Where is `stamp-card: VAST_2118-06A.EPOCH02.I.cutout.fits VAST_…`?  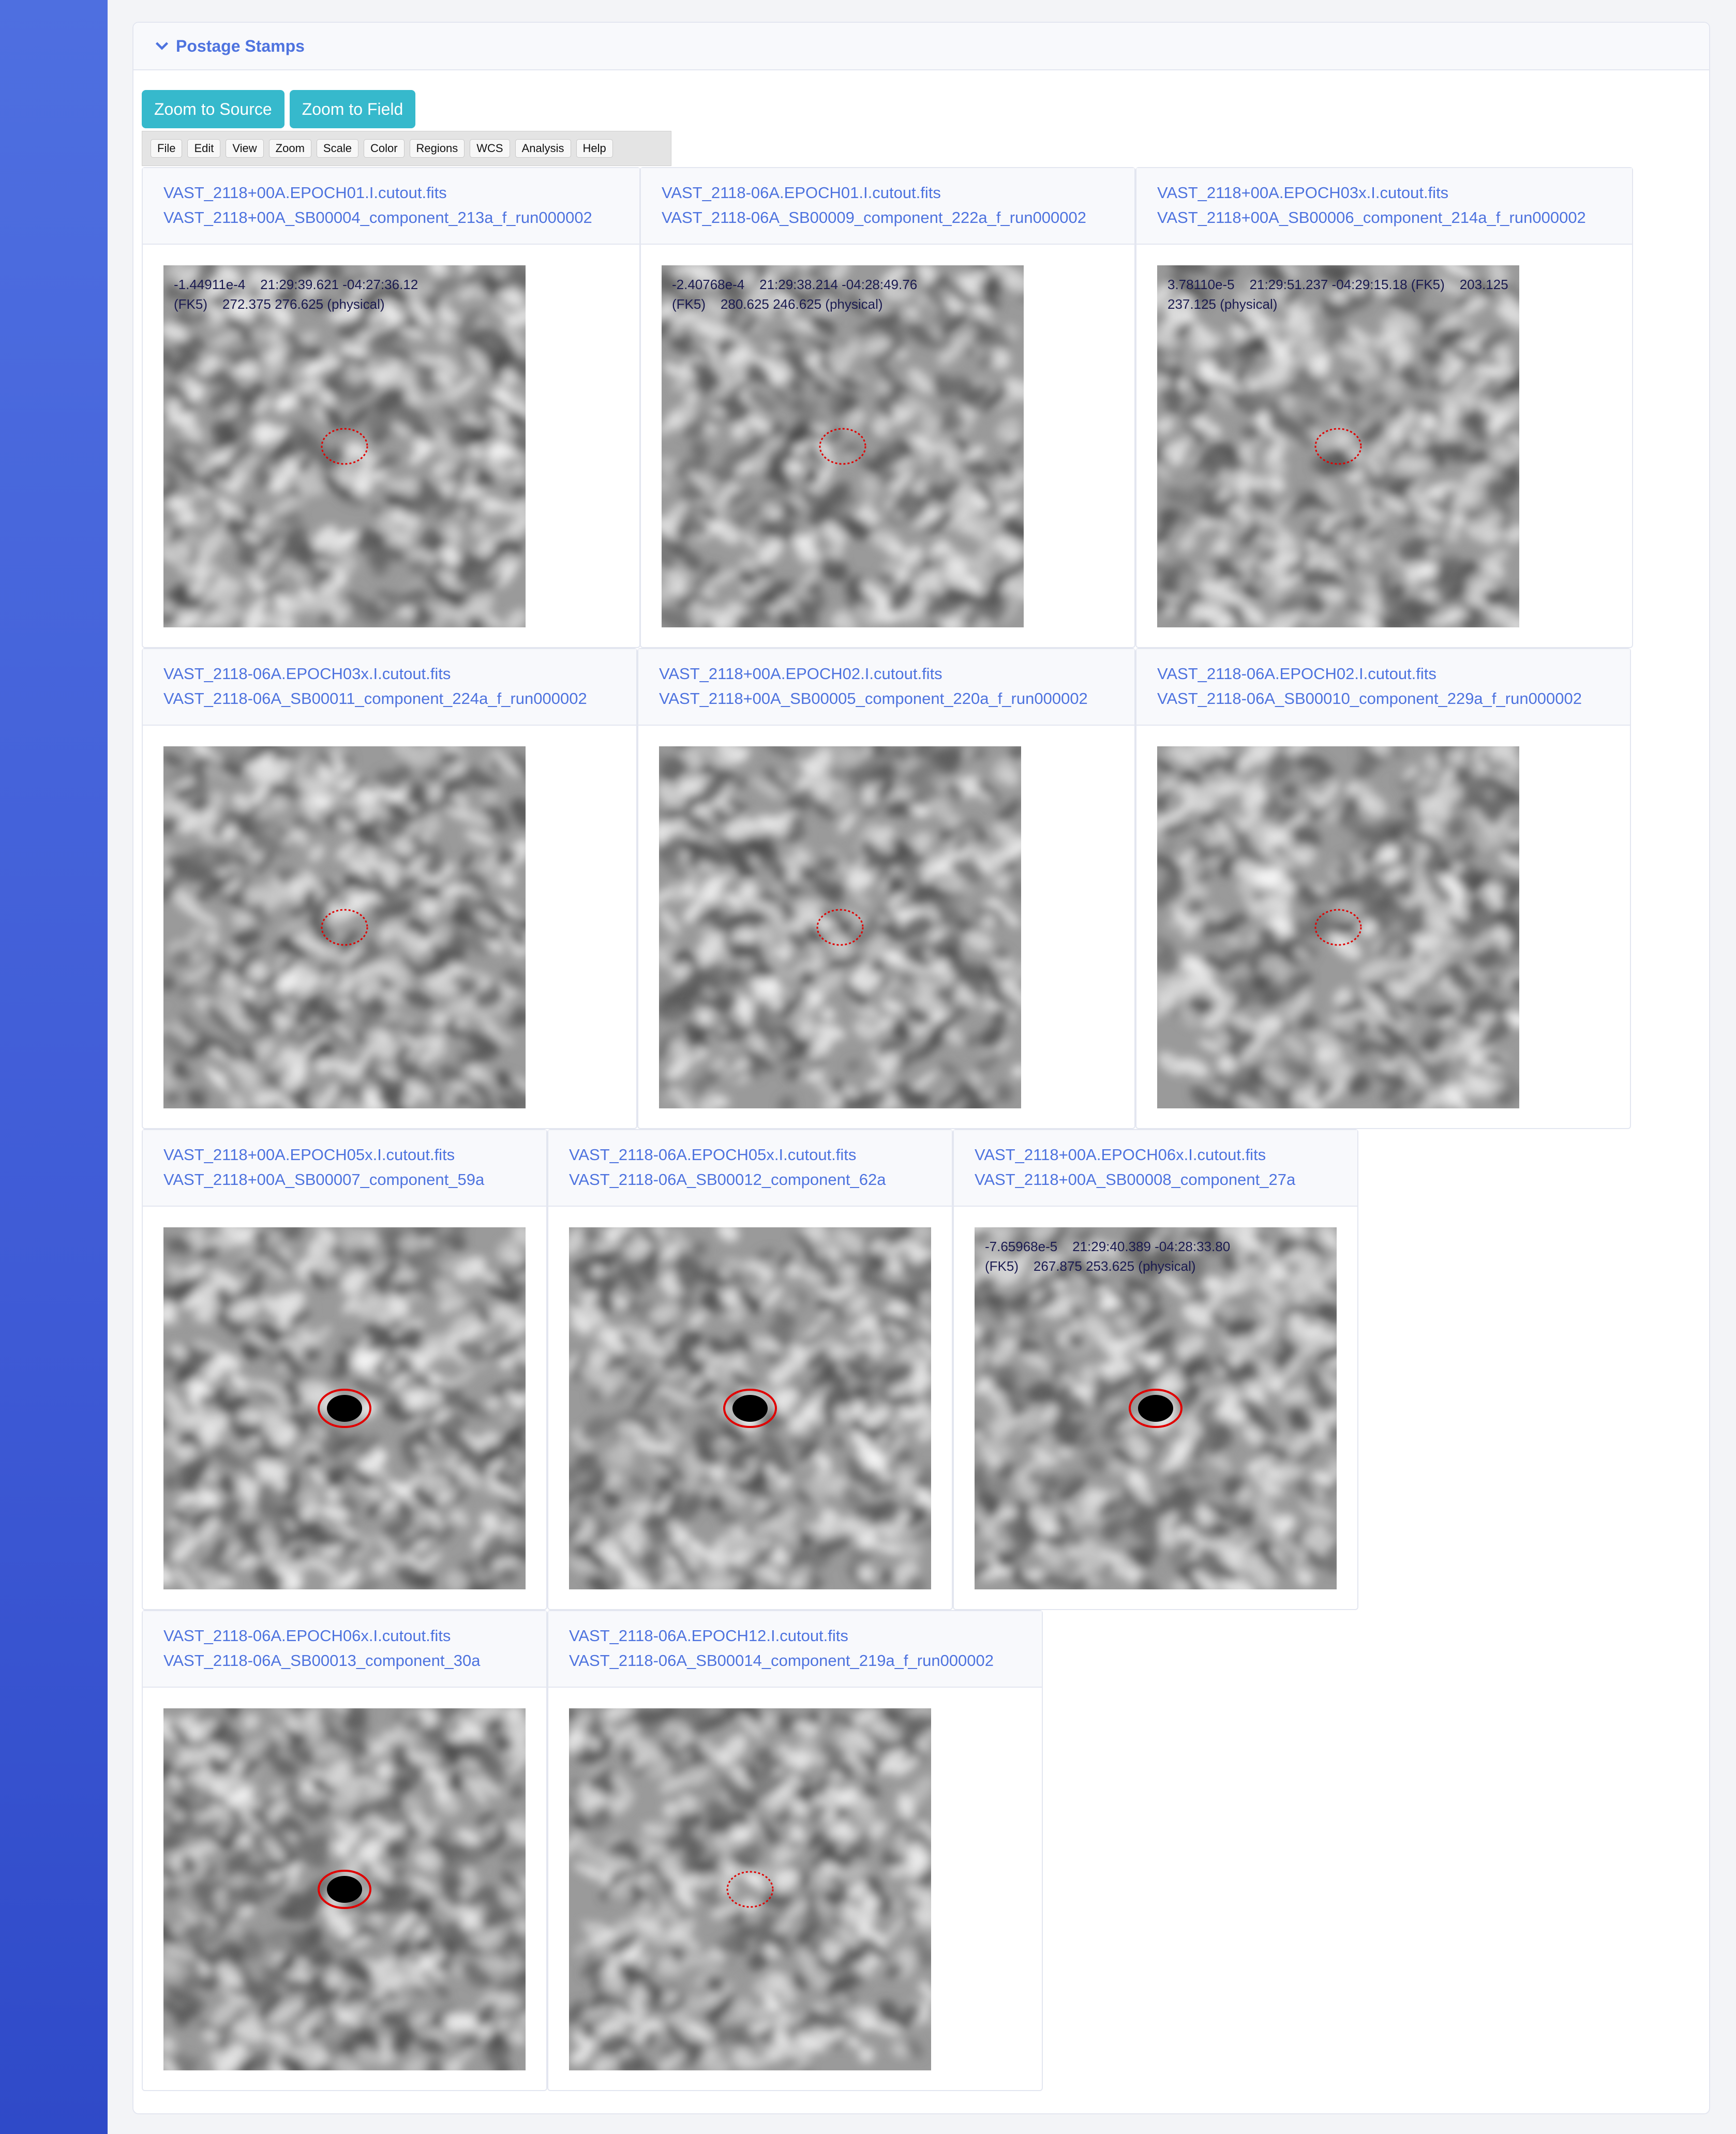 stamp-card: VAST_2118-06A.EPOCH02.I.cutout.fits VAST_… is located at coordinates (1383, 888).